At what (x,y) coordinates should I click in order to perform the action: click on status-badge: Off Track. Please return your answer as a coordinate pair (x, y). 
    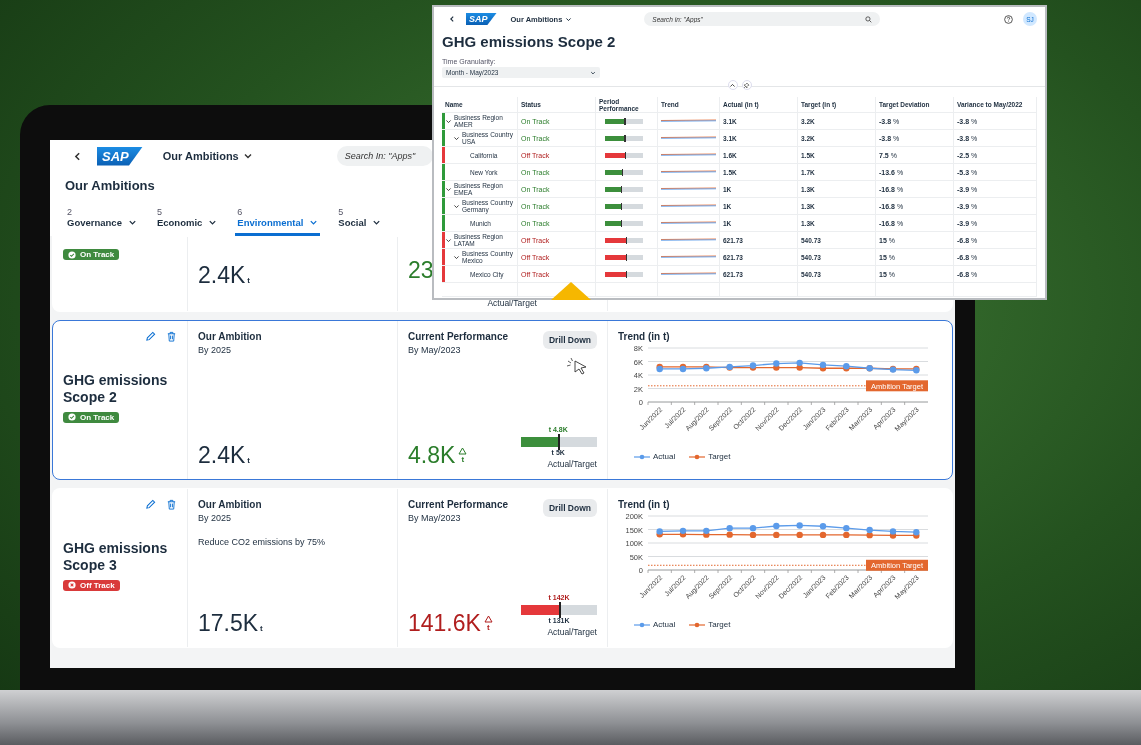
    Looking at the image, I should click on (91, 585).